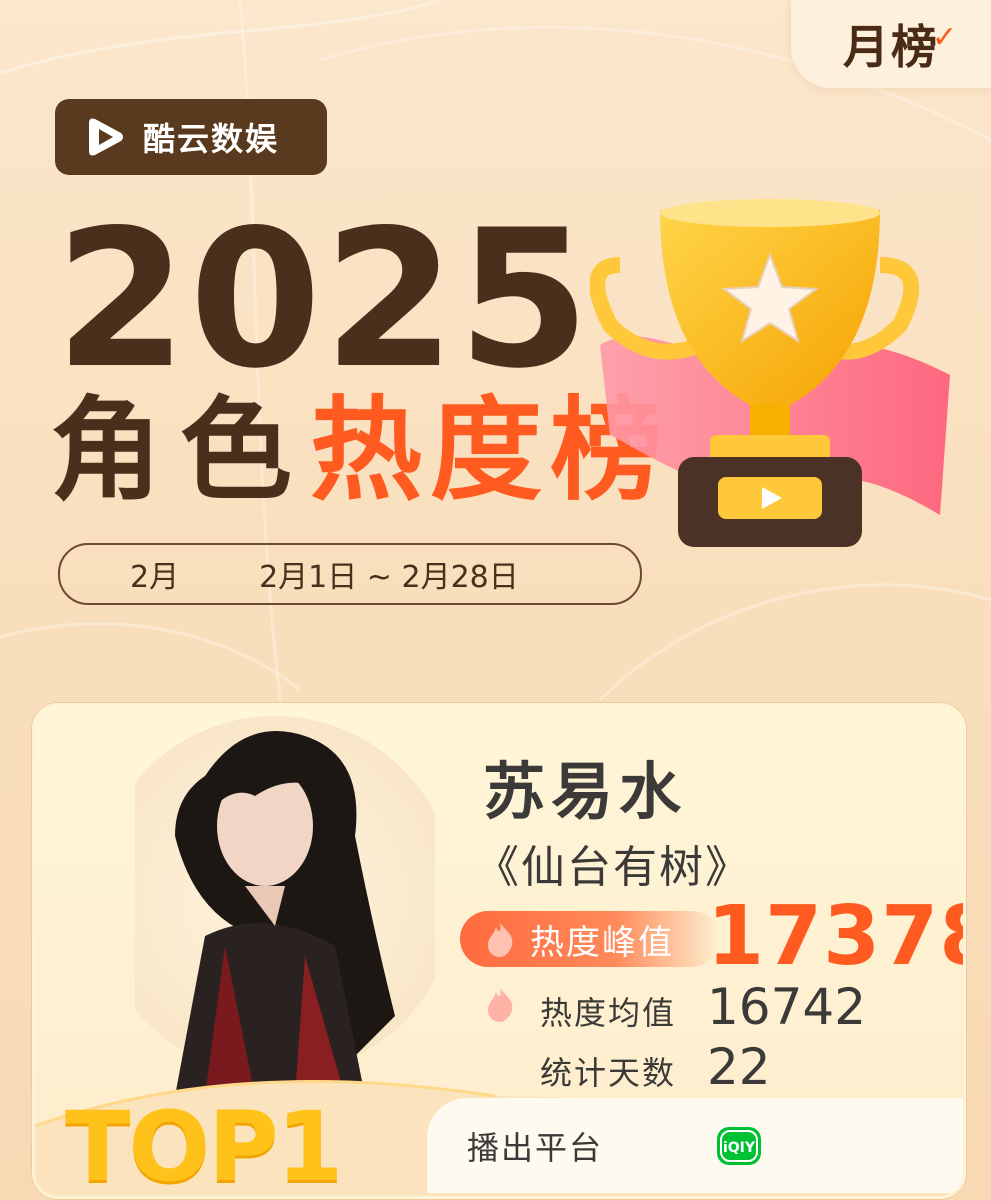 This screenshot has width=991, height=1200. What do you see at coordinates (323, 299) in the screenshot?
I see `year-title: 2025` at bounding box center [323, 299].